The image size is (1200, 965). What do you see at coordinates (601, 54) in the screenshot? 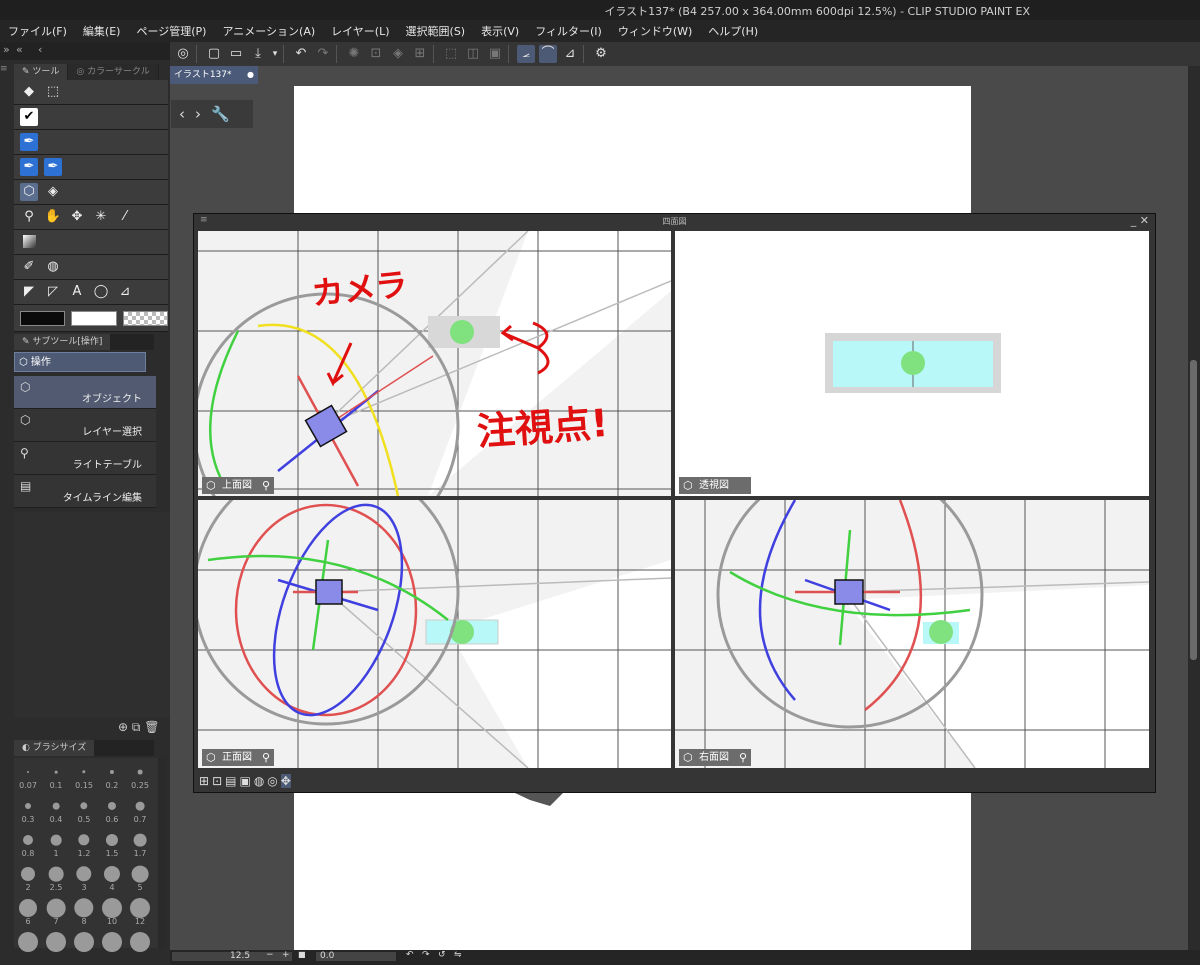
I see `settings-icon: ⚙` at bounding box center [601, 54].